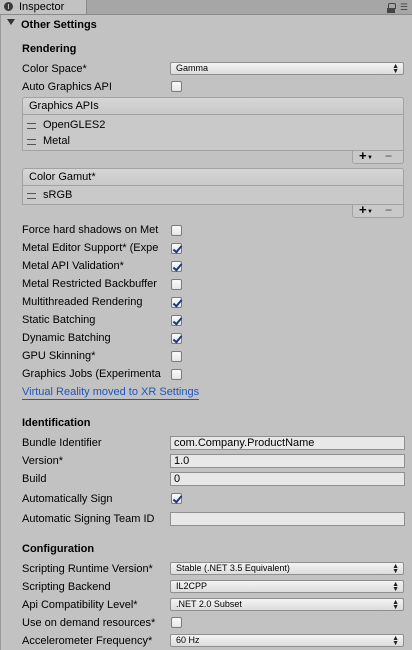 This screenshot has width=412, height=650. What do you see at coordinates (176, 338) in the screenshot?
I see `dynamic-batching-checkbox` at bounding box center [176, 338].